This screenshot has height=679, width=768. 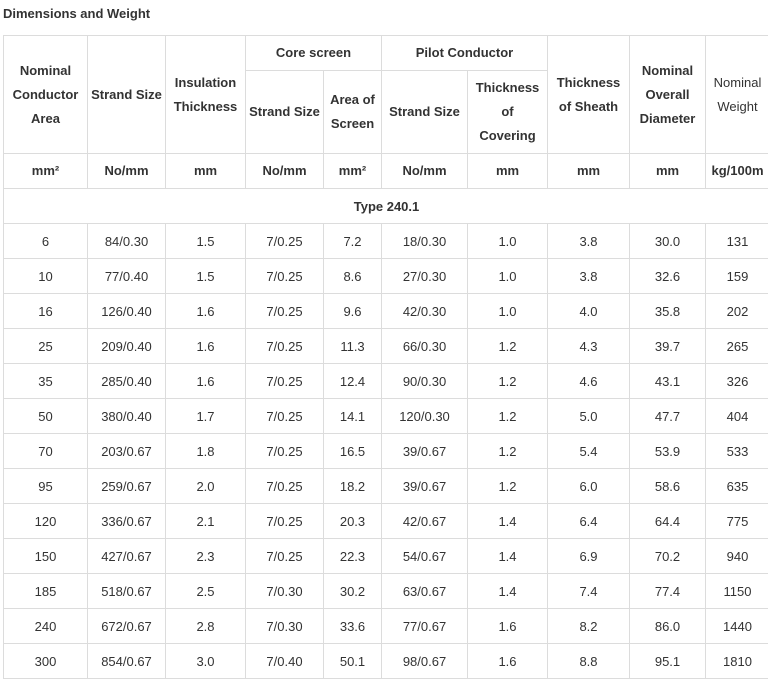 I want to click on table-cell: 131, so click(x=737, y=241).